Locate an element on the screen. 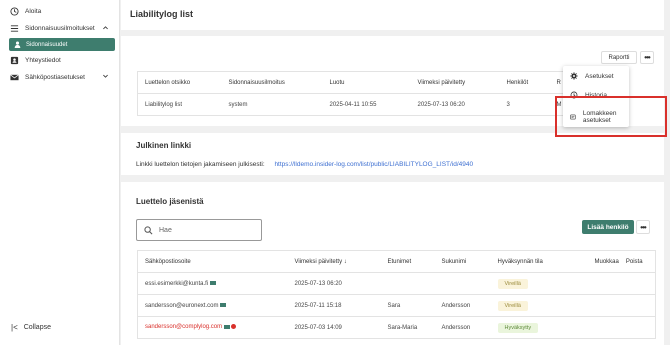  updated-cell: 2025-07-11 15:18 is located at coordinates (334, 305).